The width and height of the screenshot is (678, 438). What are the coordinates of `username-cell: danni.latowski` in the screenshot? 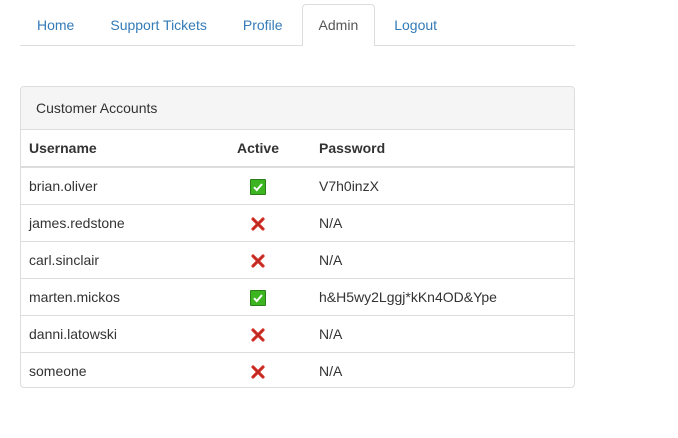 It's located at (113, 334).